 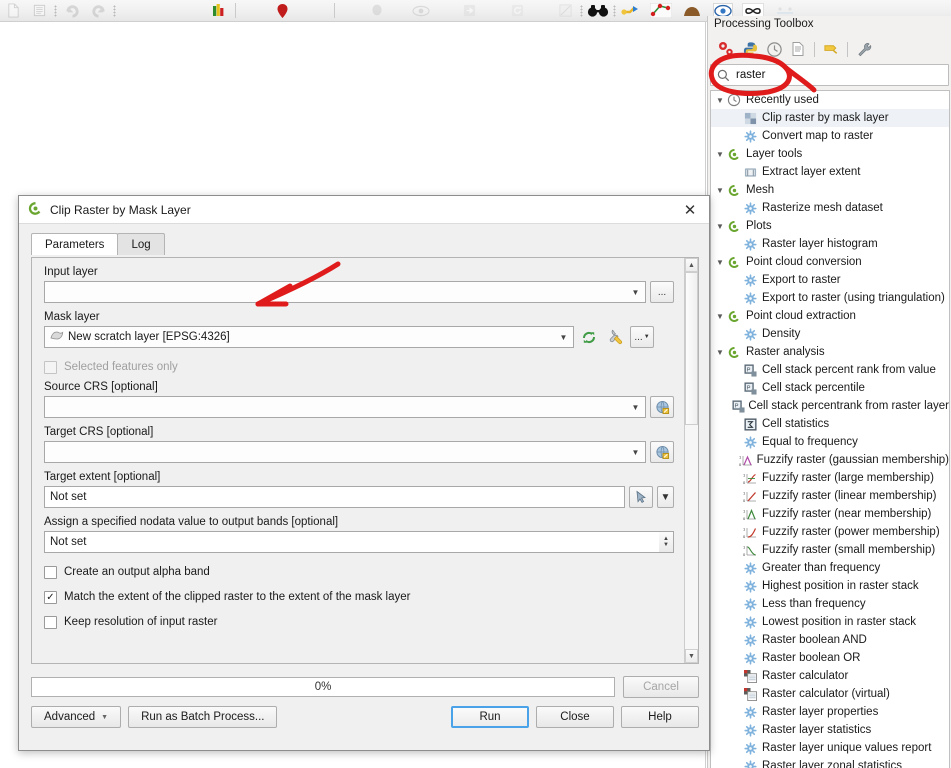 What do you see at coordinates (830, 604) in the screenshot?
I see `tree-algorithm-row: Less than frequency` at bounding box center [830, 604].